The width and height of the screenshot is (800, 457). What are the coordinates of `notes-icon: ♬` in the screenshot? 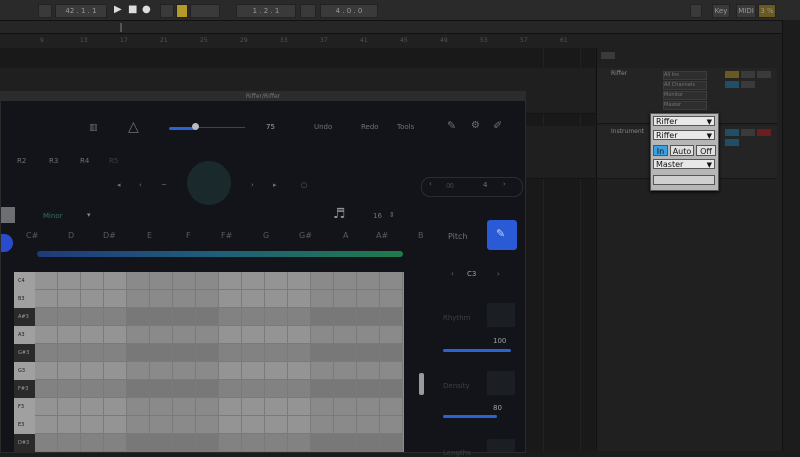 It's located at (339, 214).